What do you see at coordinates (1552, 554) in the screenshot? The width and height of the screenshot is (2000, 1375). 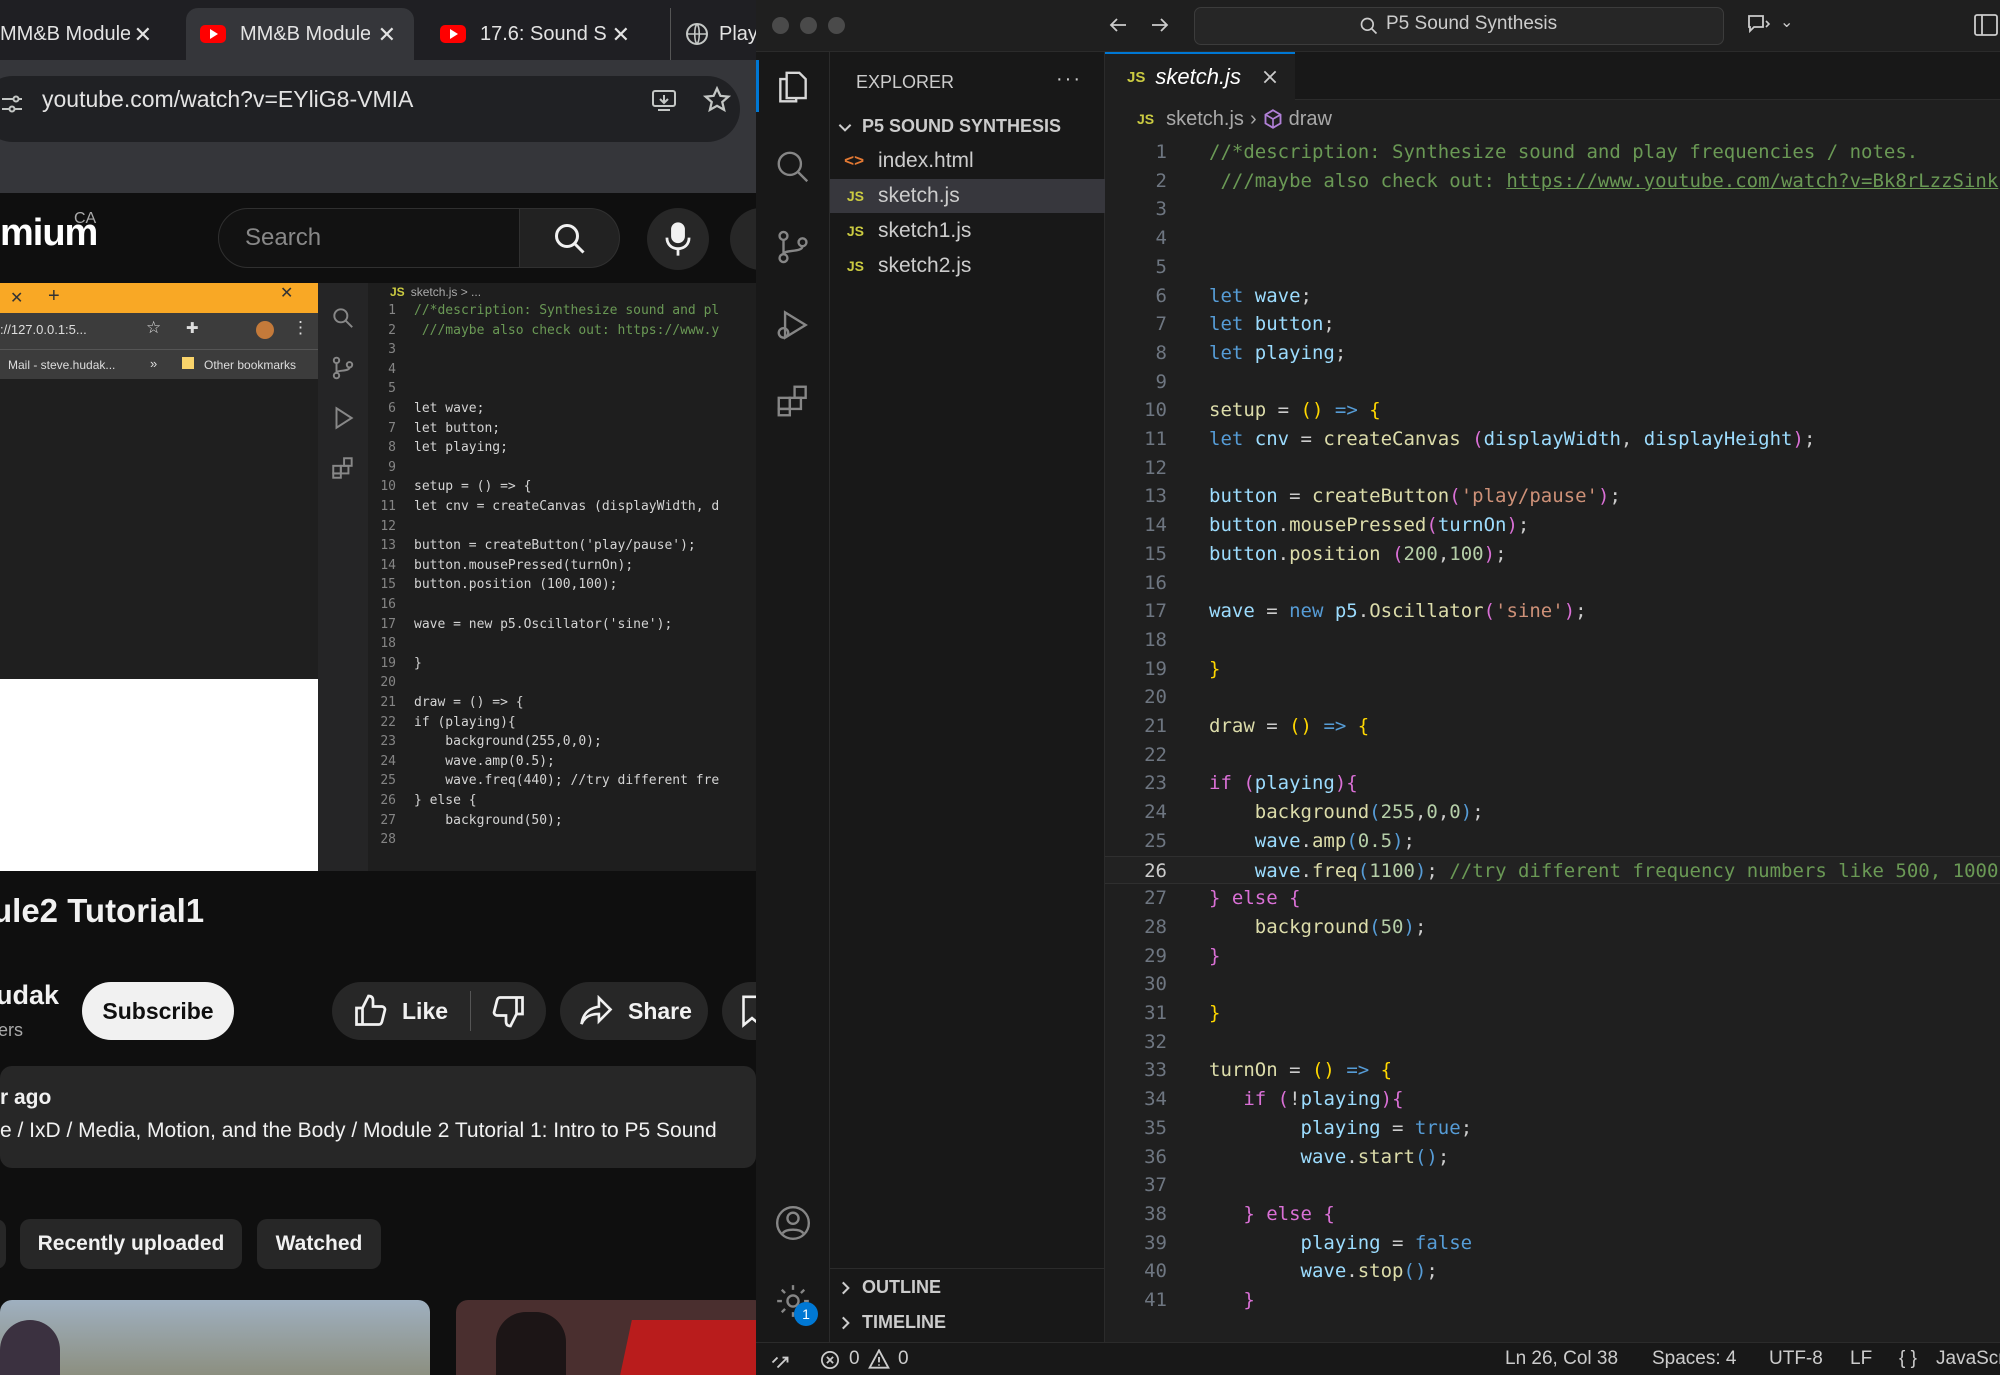 I see `code-line: 15 button.position (200,100);` at bounding box center [1552, 554].